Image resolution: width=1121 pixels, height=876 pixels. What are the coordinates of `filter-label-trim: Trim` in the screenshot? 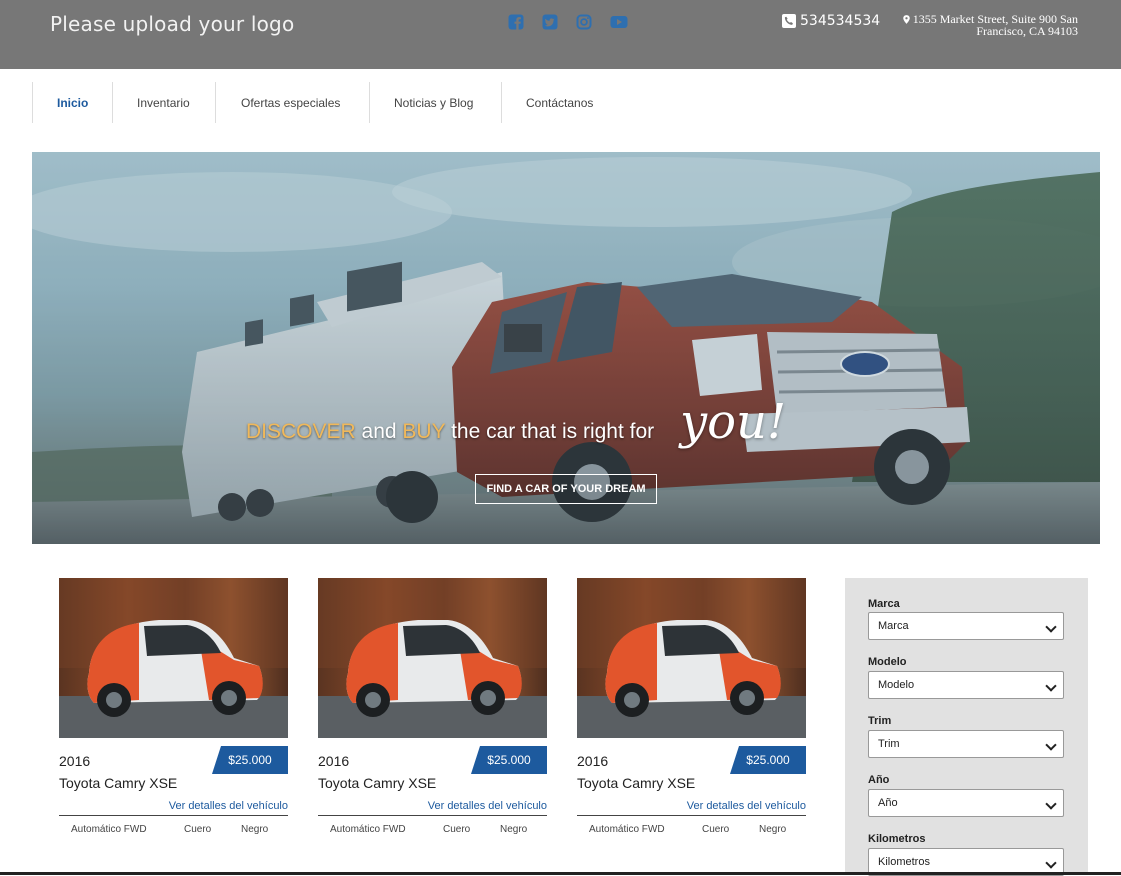 It's located at (880, 721).